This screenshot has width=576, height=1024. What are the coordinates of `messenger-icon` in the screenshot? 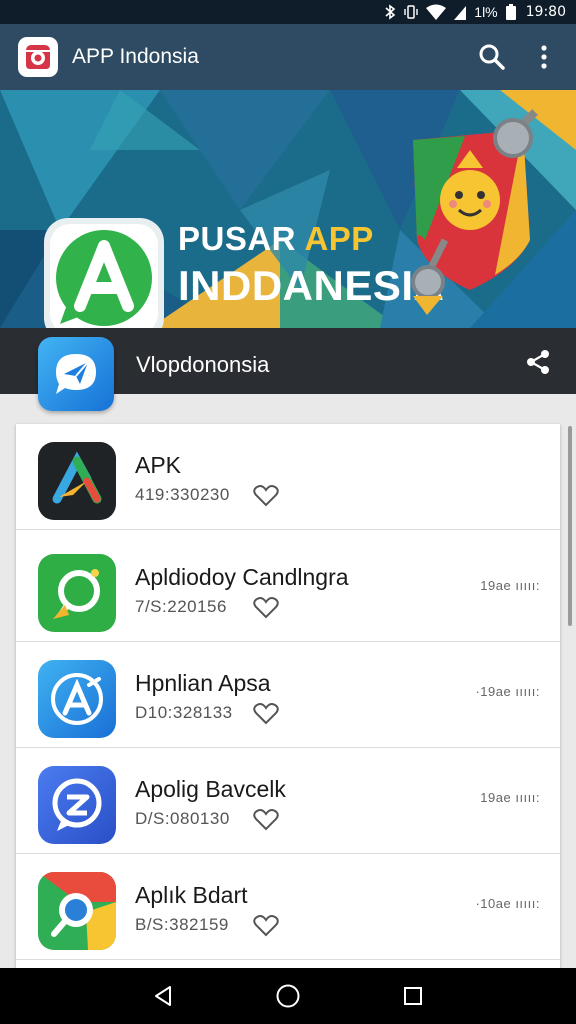 It's located at (77, 805).